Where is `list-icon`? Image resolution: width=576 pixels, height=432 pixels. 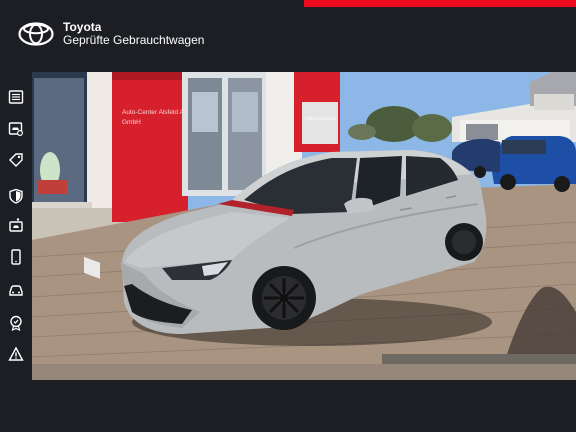
list-icon is located at coordinates (16, 97).